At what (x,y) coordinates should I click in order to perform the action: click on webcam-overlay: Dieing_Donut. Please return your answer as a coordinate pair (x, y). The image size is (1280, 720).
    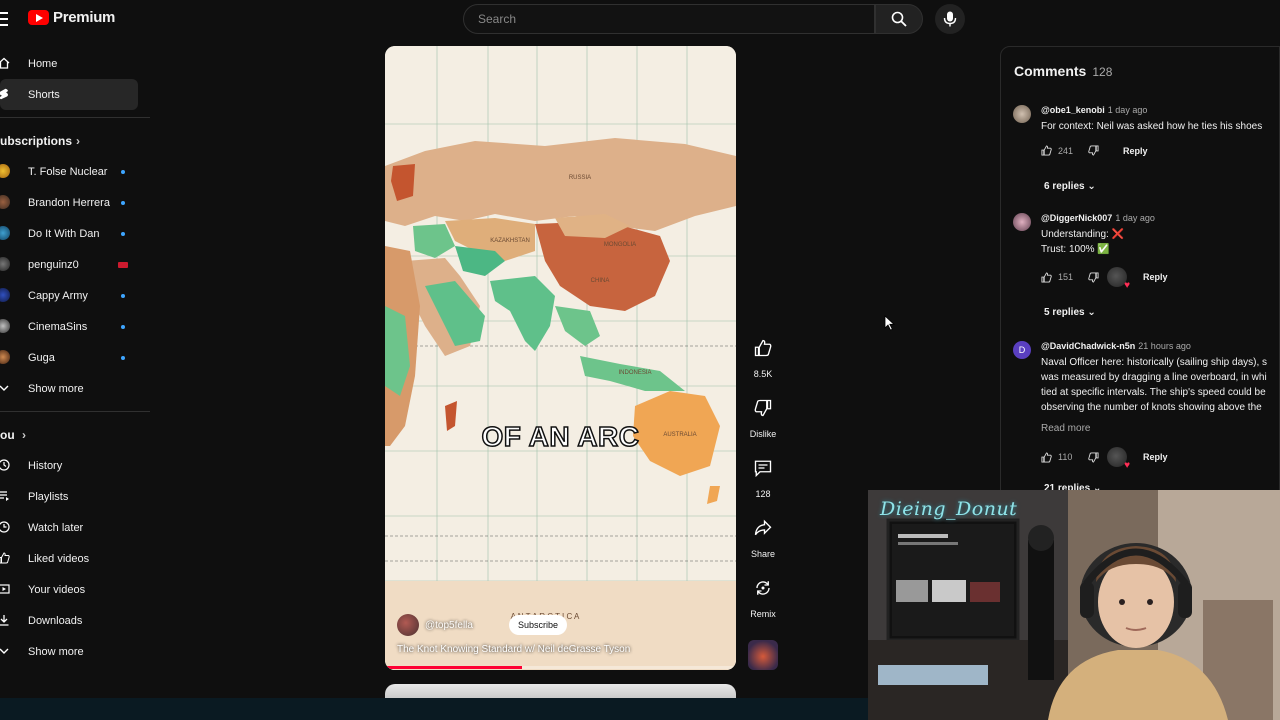
    Looking at the image, I should click on (1074, 605).